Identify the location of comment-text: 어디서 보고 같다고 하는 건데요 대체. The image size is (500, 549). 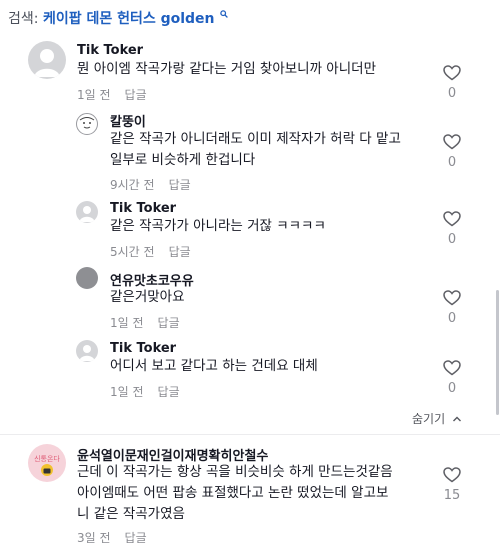
(214, 366).